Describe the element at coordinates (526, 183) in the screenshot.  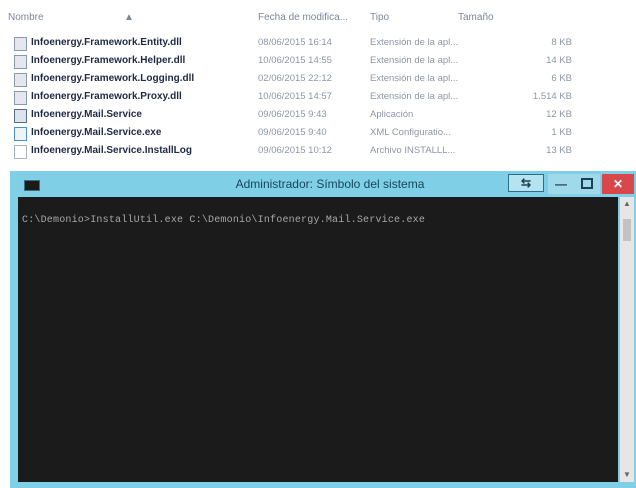
I see `restore-down-icon: ⇆` at that location.